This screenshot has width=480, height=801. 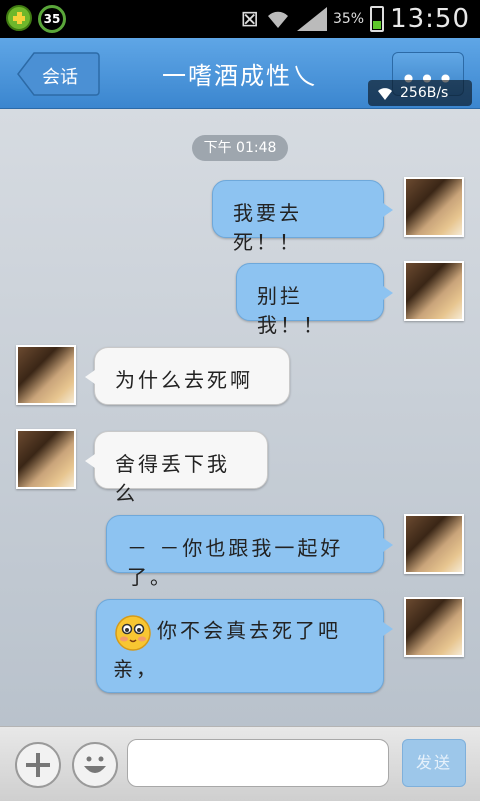 What do you see at coordinates (249, 630) in the screenshot?
I see `message-text: 你不会真去死了吧` at bounding box center [249, 630].